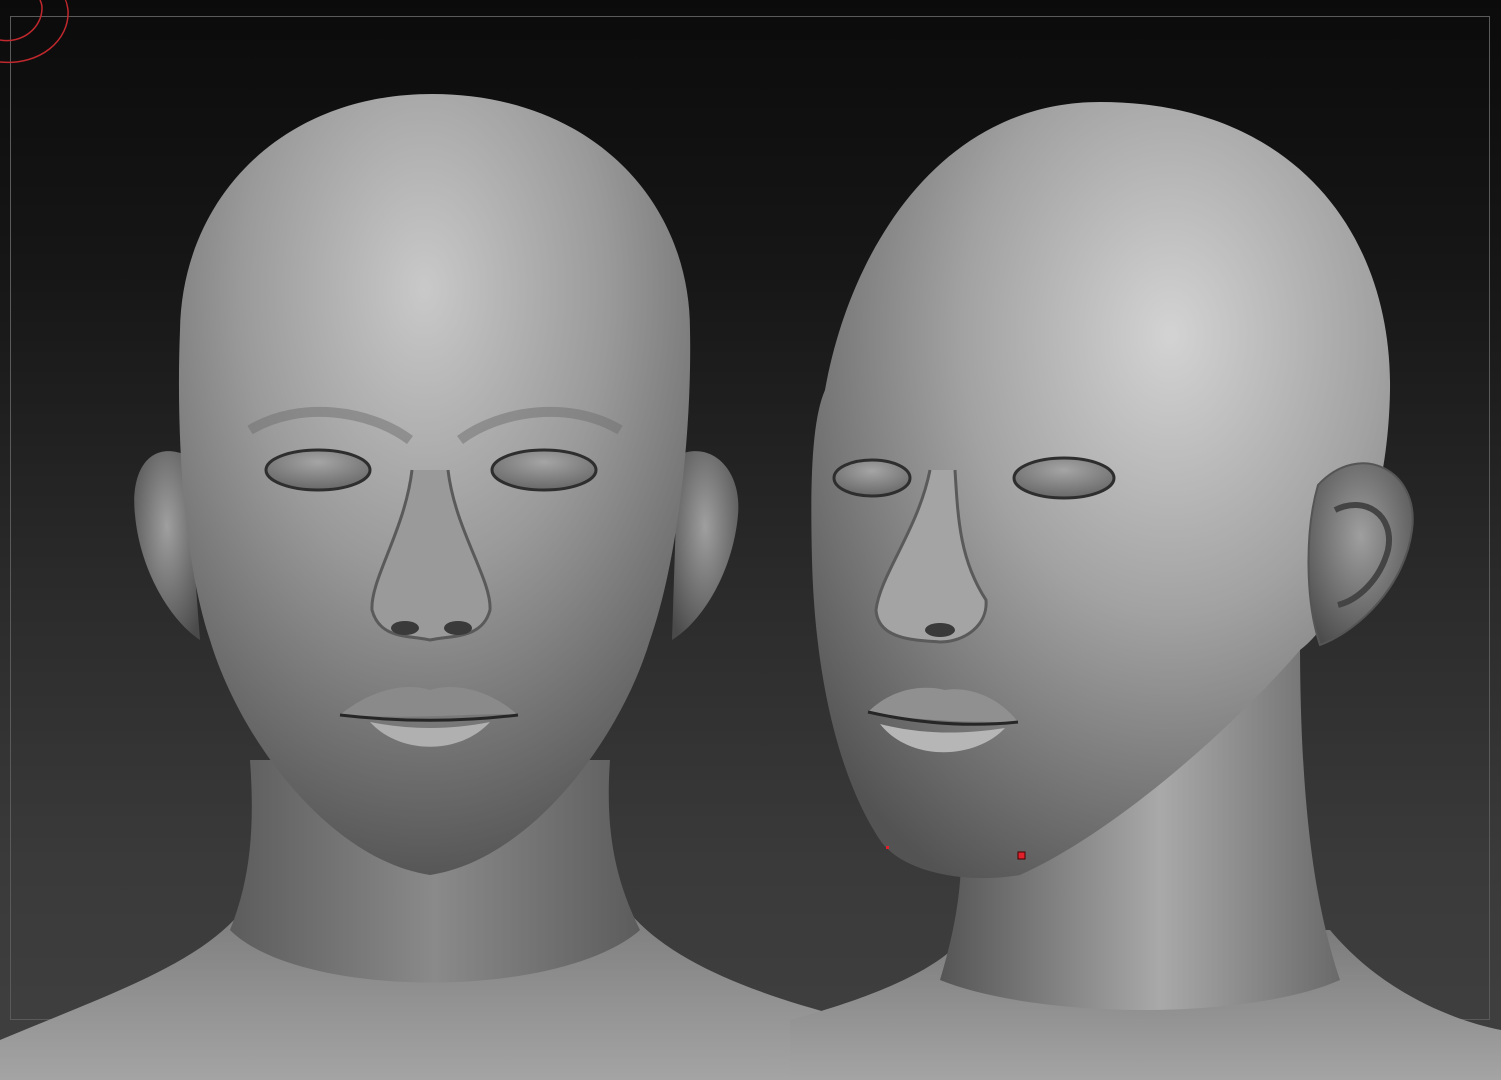  Describe the element at coordinates (318, 470) in the screenshot. I see `eye-left-front` at that location.